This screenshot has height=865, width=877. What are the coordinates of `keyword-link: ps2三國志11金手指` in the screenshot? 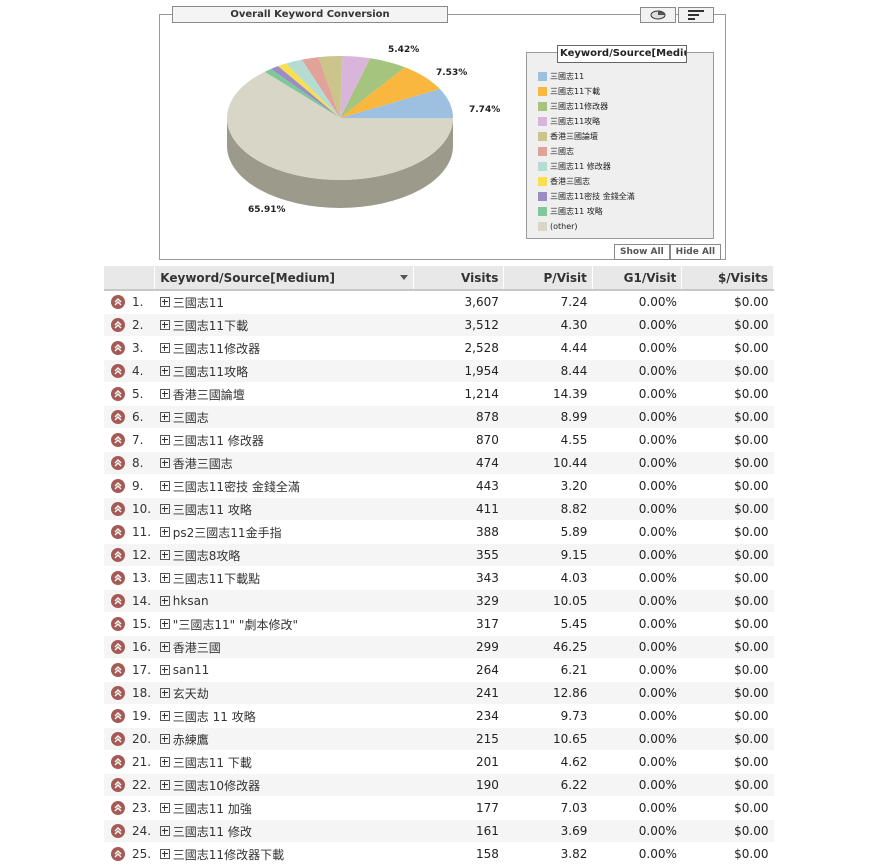 It's located at (227, 533).